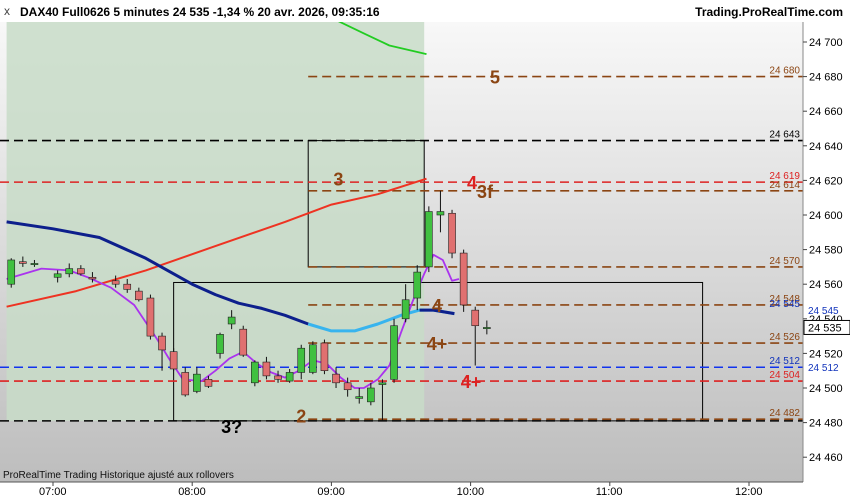 This screenshot has height=500, width=850. What do you see at coordinates (826, 354) in the screenshot?
I see `y-tick-label: 24 520` at bounding box center [826, 354].